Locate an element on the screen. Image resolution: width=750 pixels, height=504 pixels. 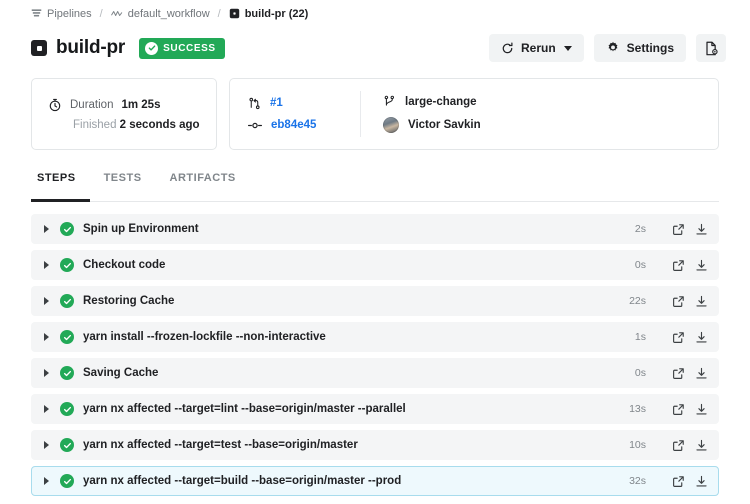
step-duration: 22s is located at coordinates (637, 301).